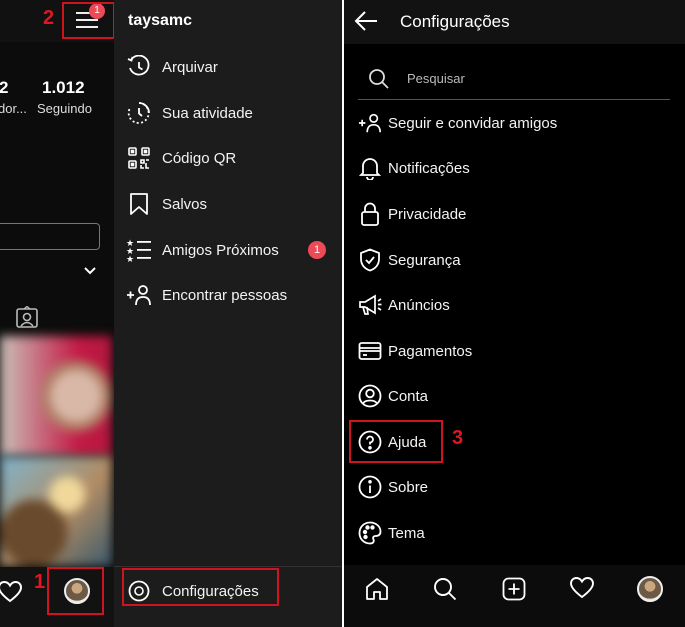 Image resolution: width=685 pixels, height=627 pixels. Describe the element at coordinates (514, 214) in the screenshot. I see `settings-item-privacy: Privacidade` at that location.